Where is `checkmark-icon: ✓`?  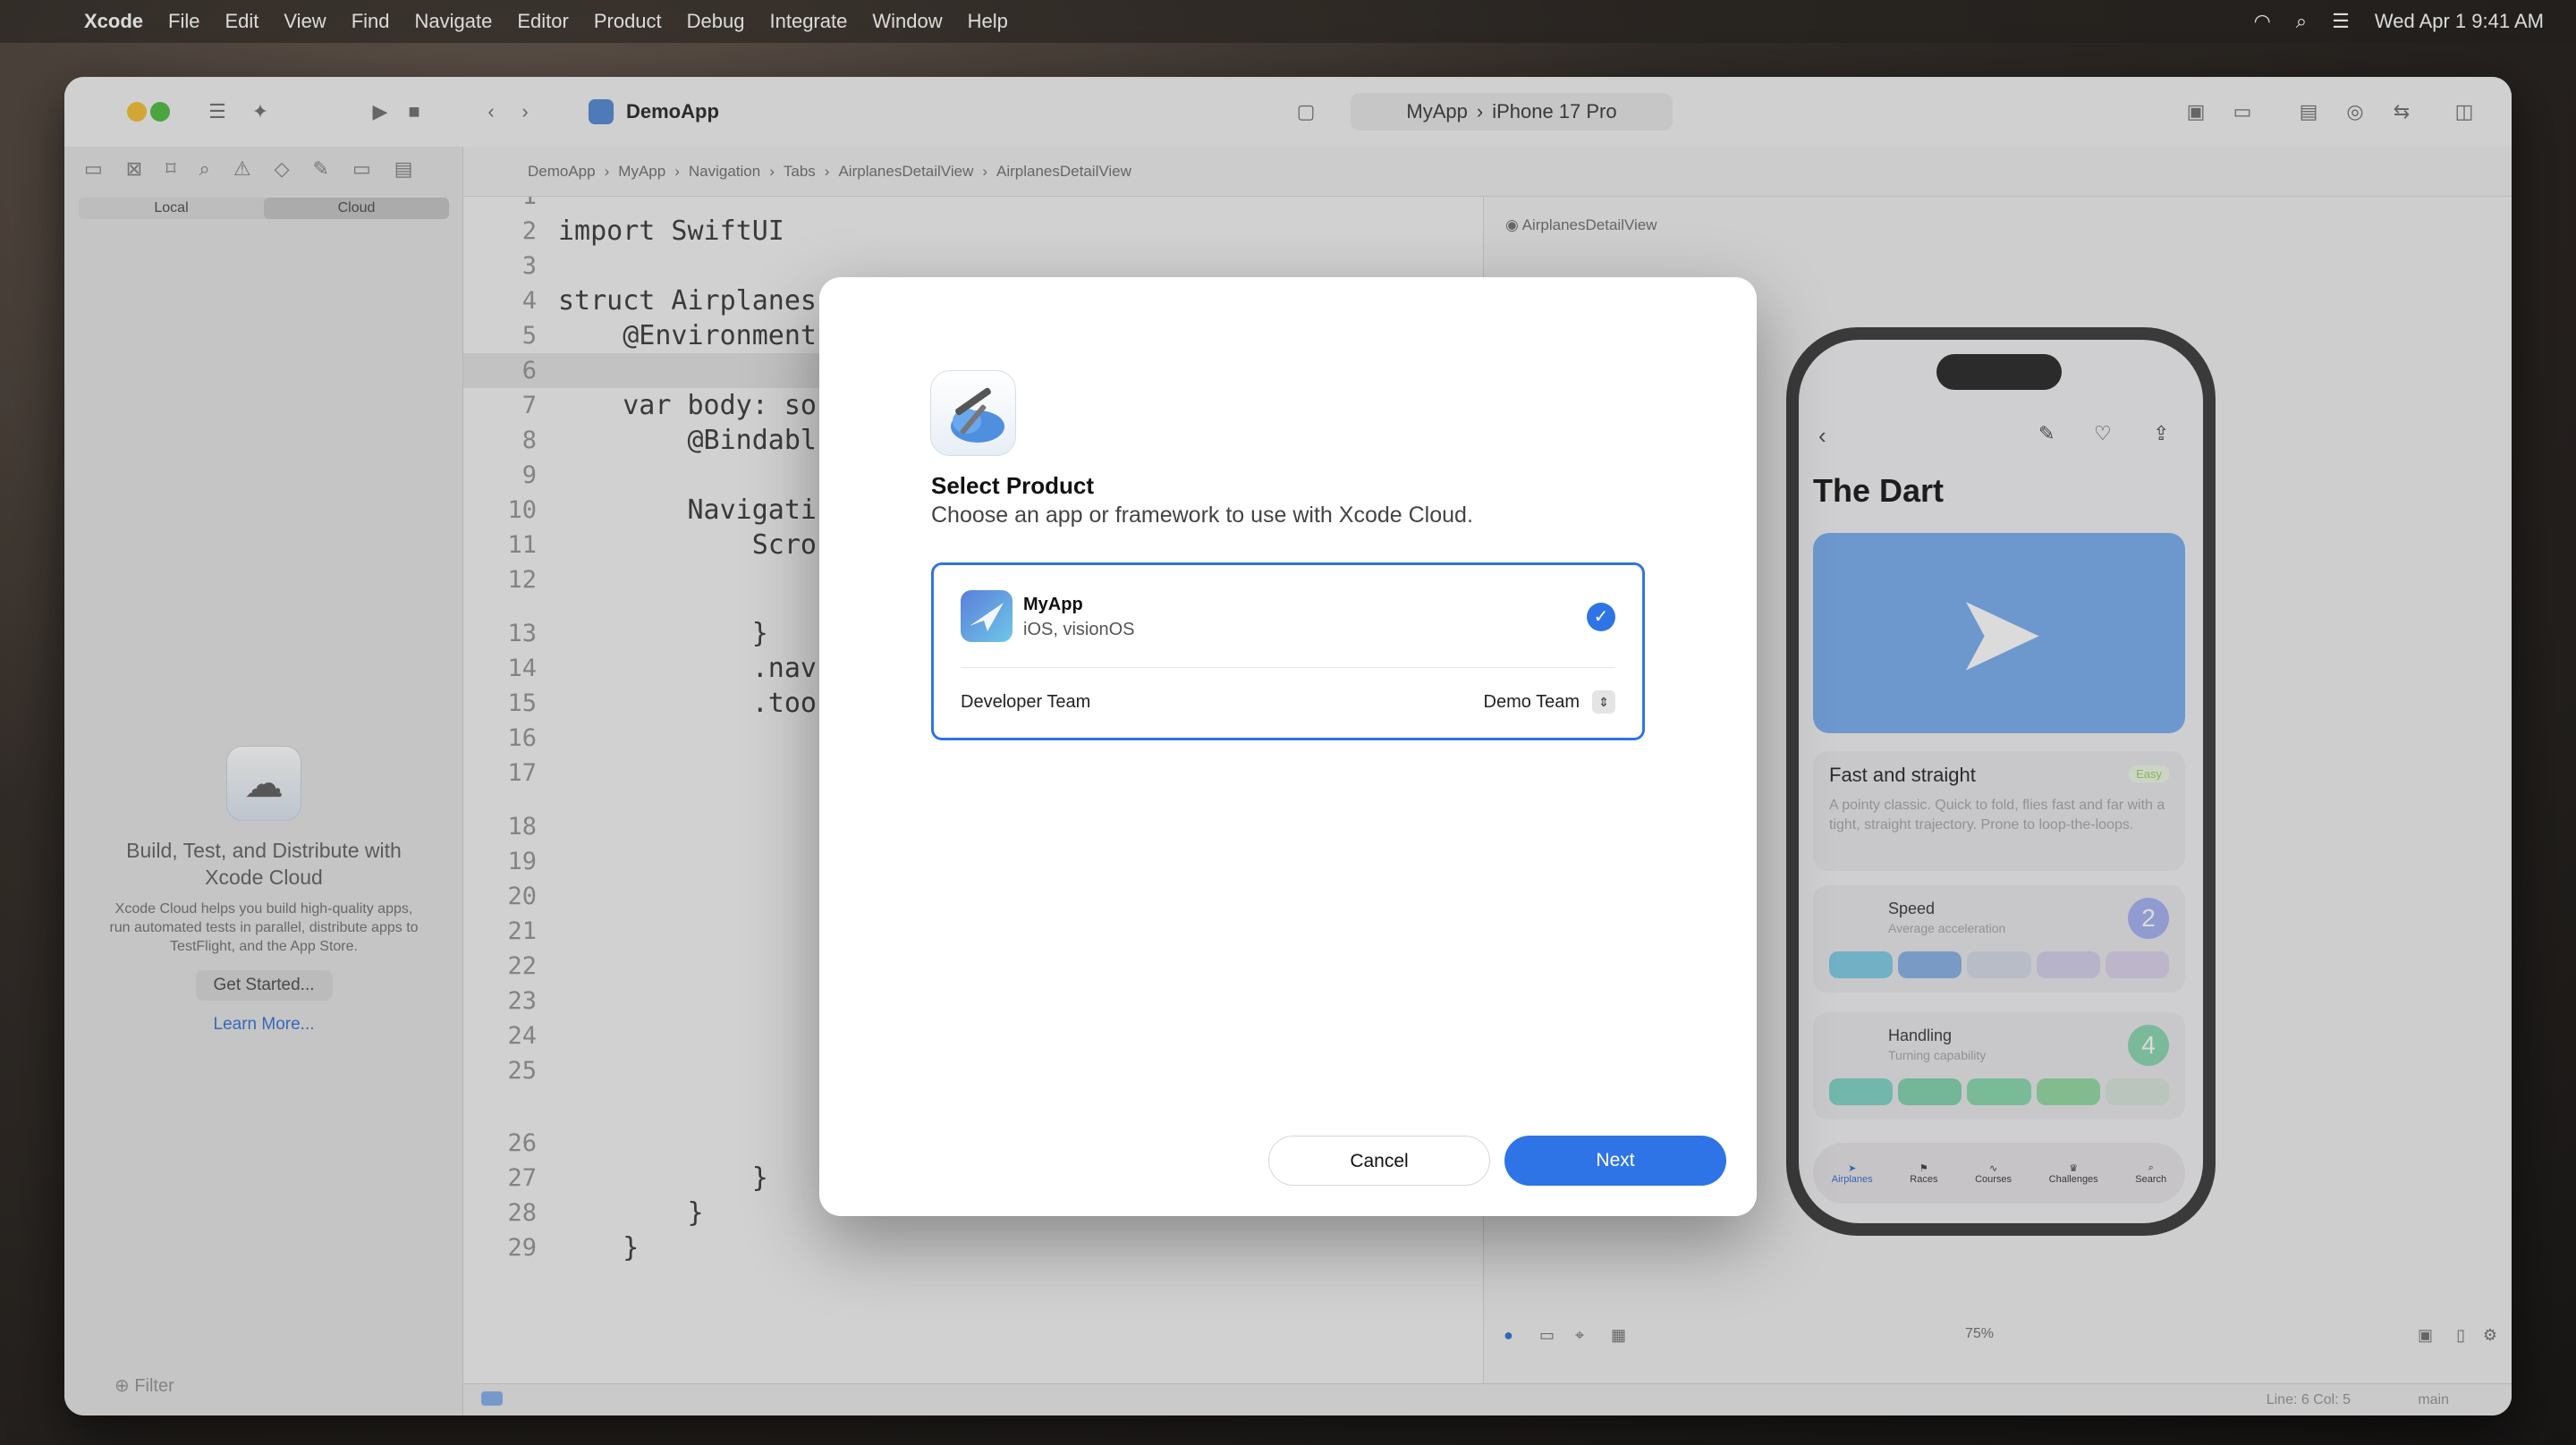
checkmark-icon: ✓ is located at coordinates (1601, 617).